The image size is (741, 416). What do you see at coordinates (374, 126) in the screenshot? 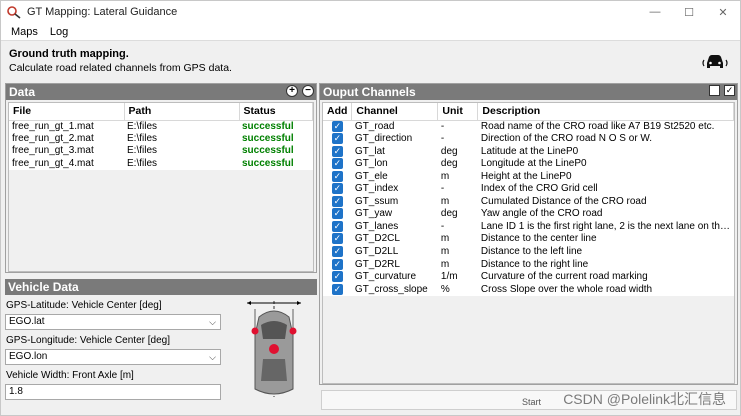
I see `channel-cell: GT_road` at bounding box center [374, 126].